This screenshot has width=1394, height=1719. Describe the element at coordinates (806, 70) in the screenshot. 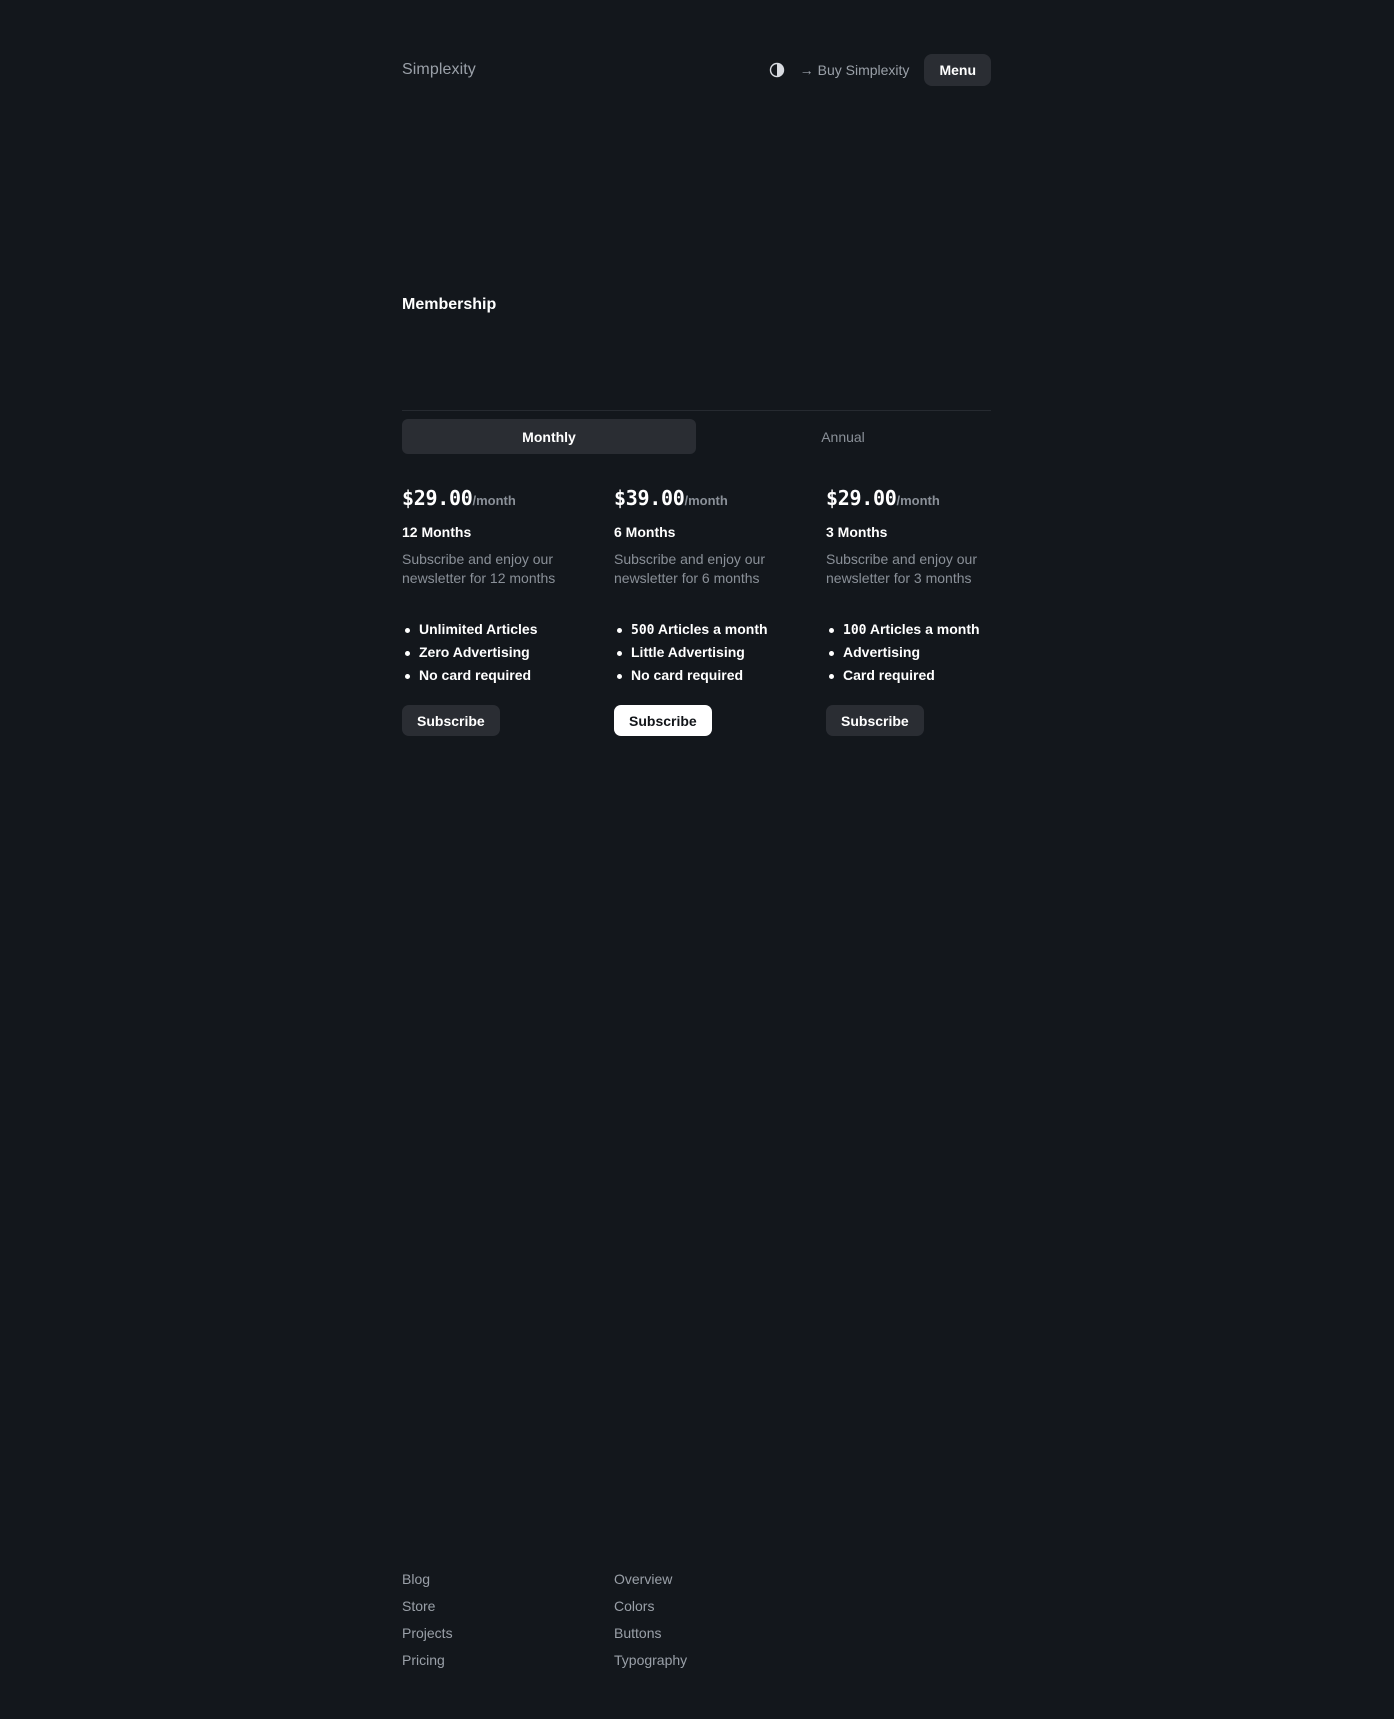

I see `arrow-right-icon: →` at that location.